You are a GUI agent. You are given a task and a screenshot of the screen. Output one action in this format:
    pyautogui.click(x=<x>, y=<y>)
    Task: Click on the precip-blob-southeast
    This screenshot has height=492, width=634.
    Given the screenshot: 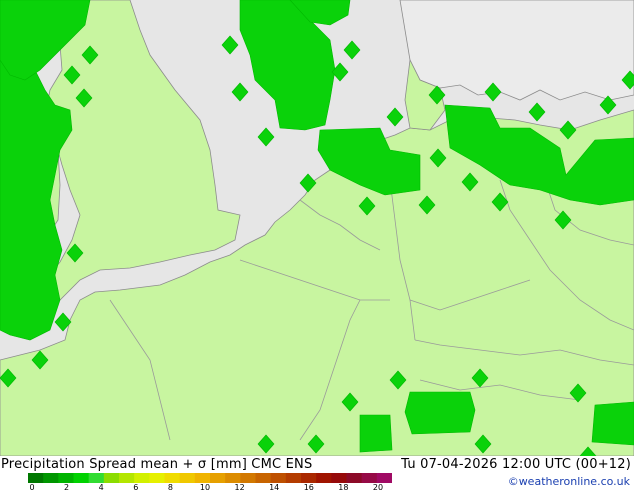 What is the action you would take?
    pyautogui.click(x=612, y=423)
    